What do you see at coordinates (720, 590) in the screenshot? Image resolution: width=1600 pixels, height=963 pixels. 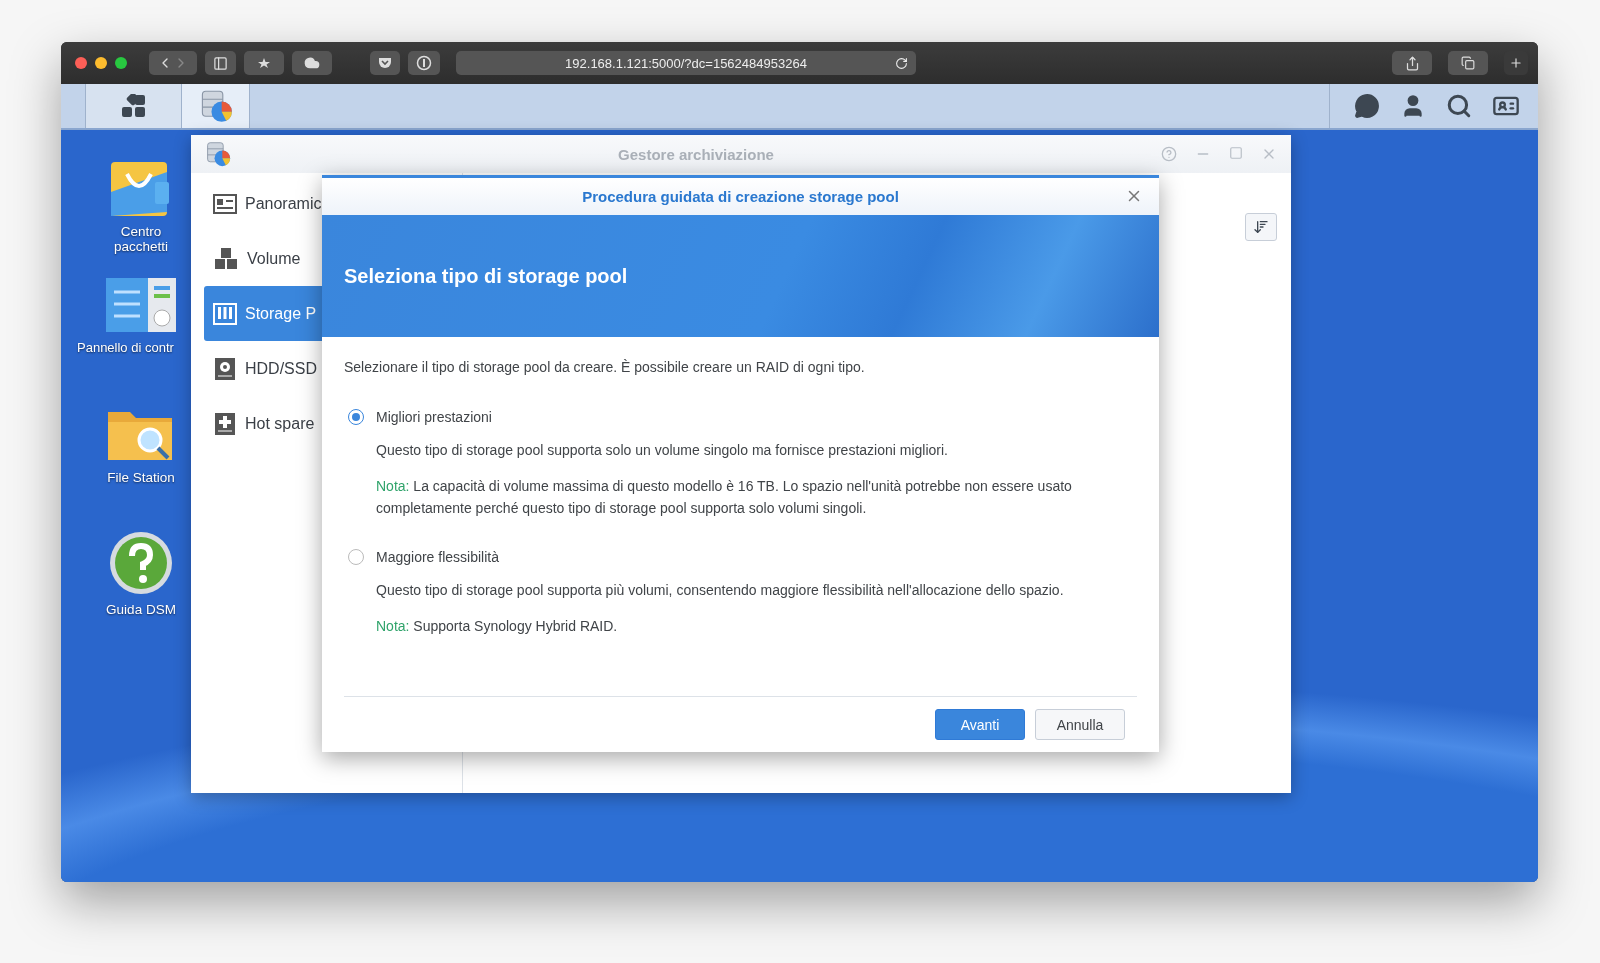 I see `option-description: Questo tipo di storage pool supporta più volumi, consentendo maggiore flessibilità nell'allocazione dello spazio.` at bounding box center [720, 590].